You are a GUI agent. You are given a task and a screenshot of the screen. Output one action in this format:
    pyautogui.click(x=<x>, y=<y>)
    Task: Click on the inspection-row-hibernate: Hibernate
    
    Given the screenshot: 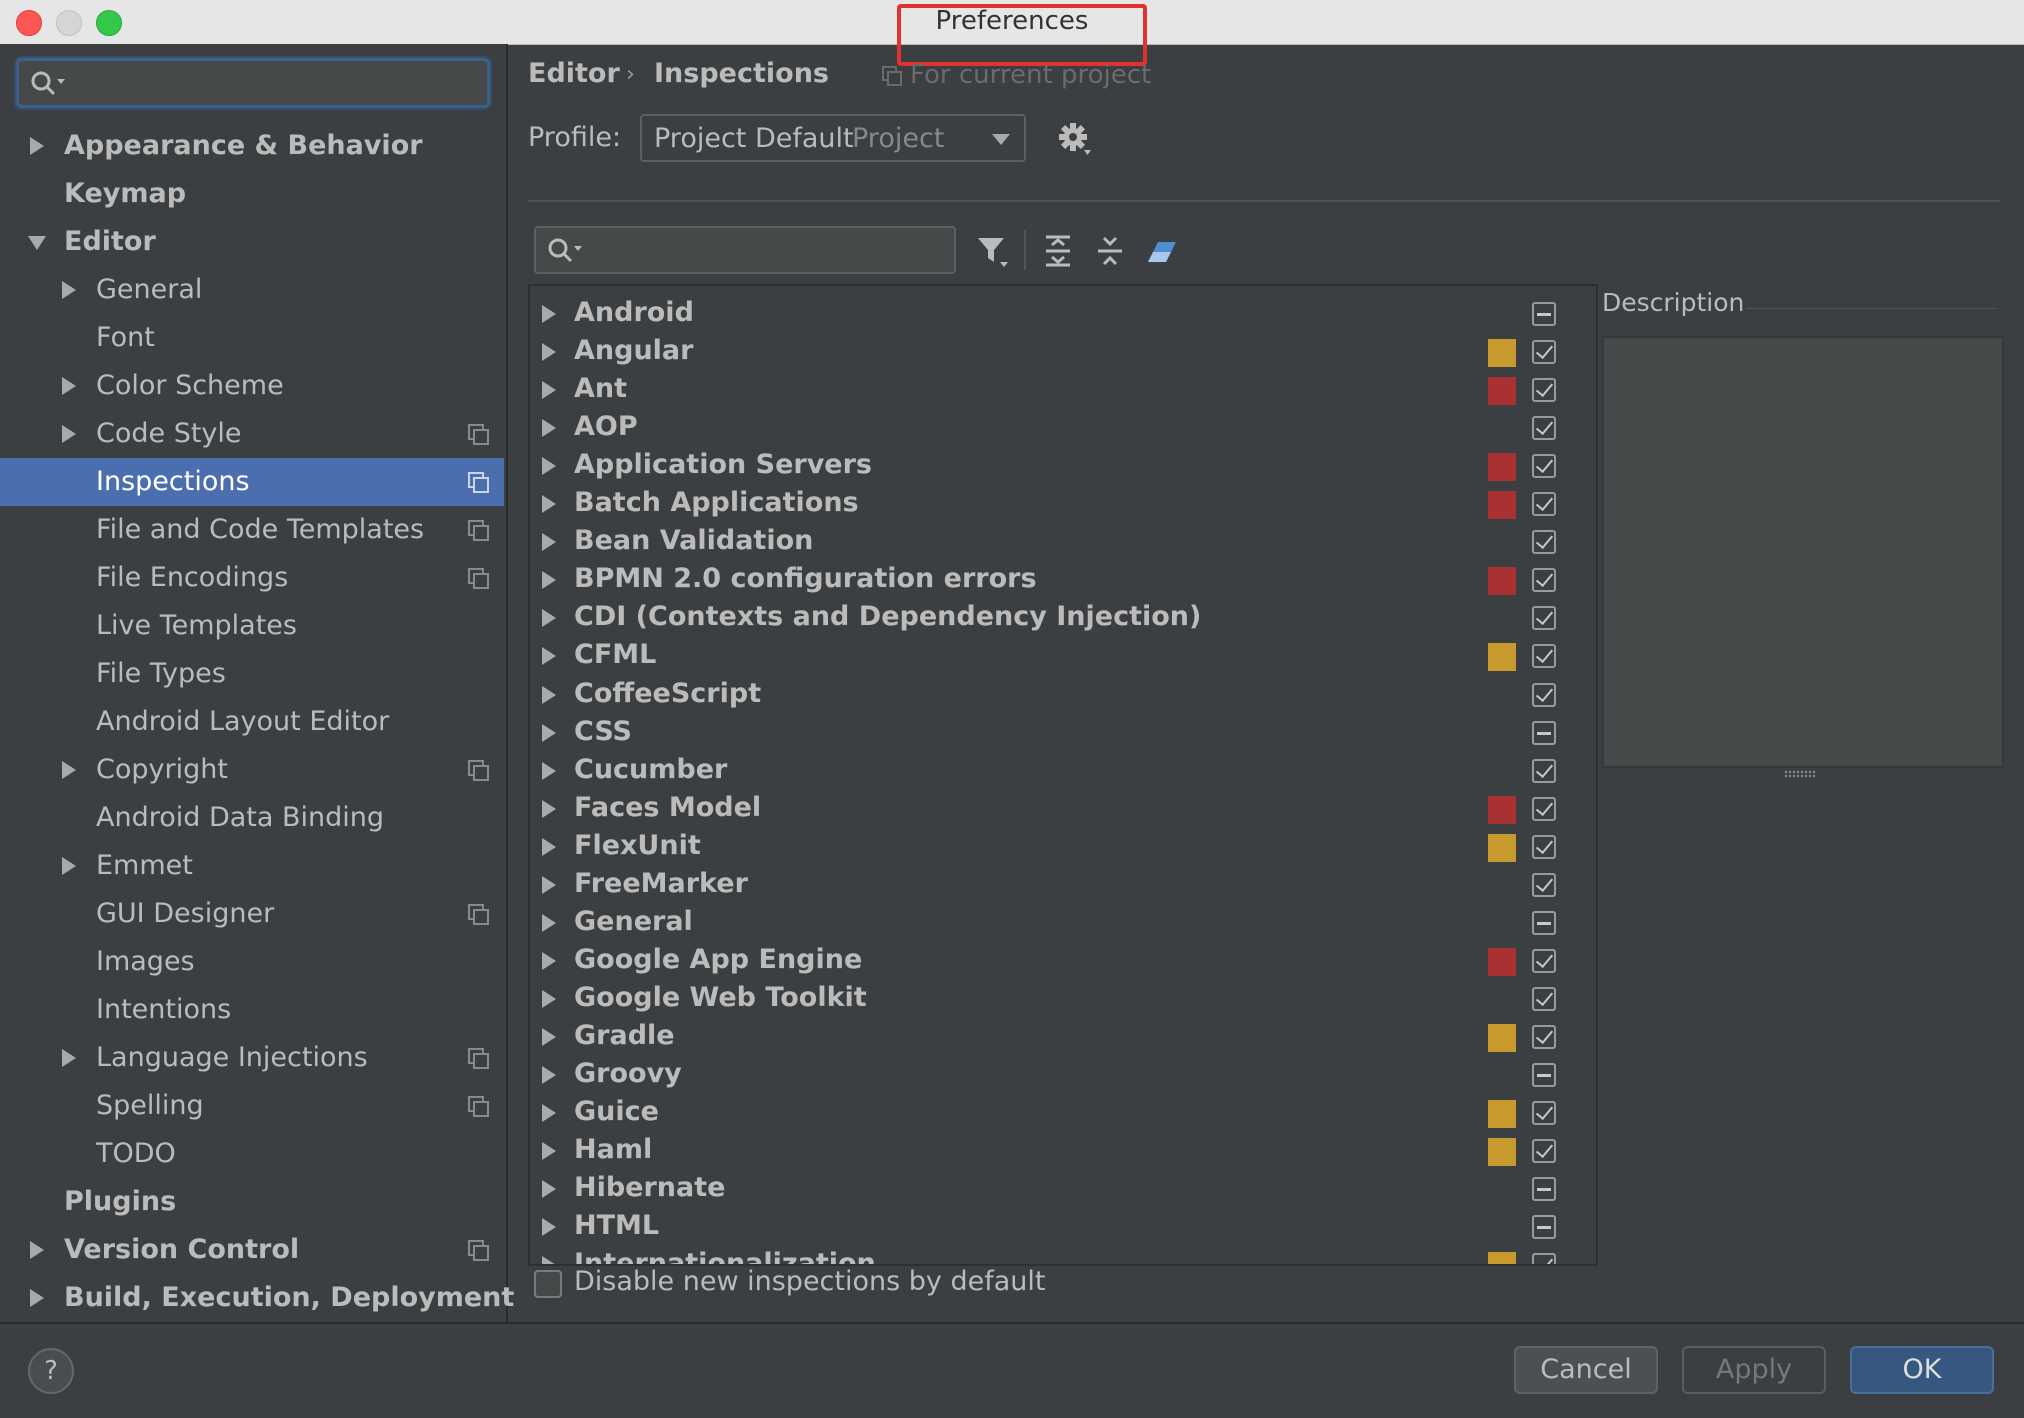 What is the action you would take?
    pyautogui.click(x=1063, y=1188)
    